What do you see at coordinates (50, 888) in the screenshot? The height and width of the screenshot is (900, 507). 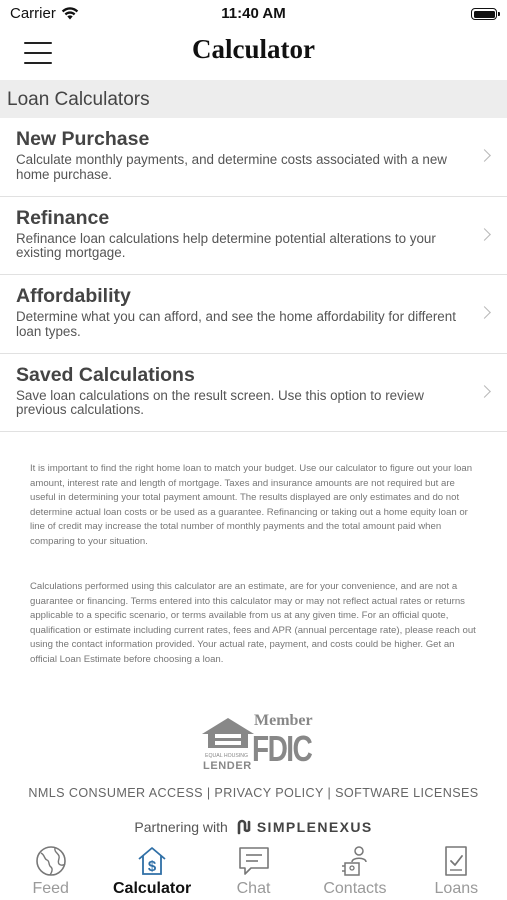 I see `tab-label: Feed` at bounding box center [50, 888].